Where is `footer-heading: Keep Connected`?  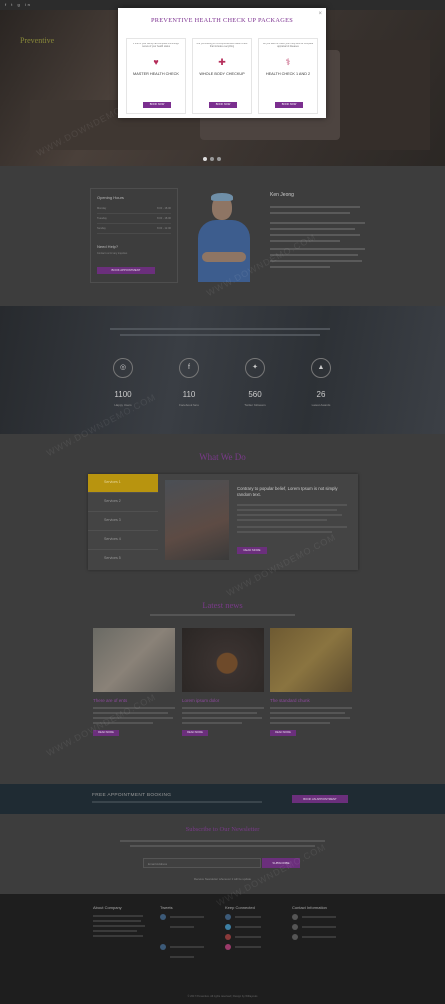
footer-heading: Keep Connected is located at coordinates (240, 907).